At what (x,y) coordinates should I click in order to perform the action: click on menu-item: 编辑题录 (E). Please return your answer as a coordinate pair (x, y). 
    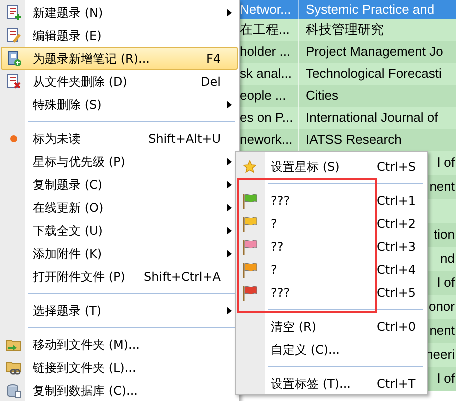
    Looking at the image, I should click on (119, 35).